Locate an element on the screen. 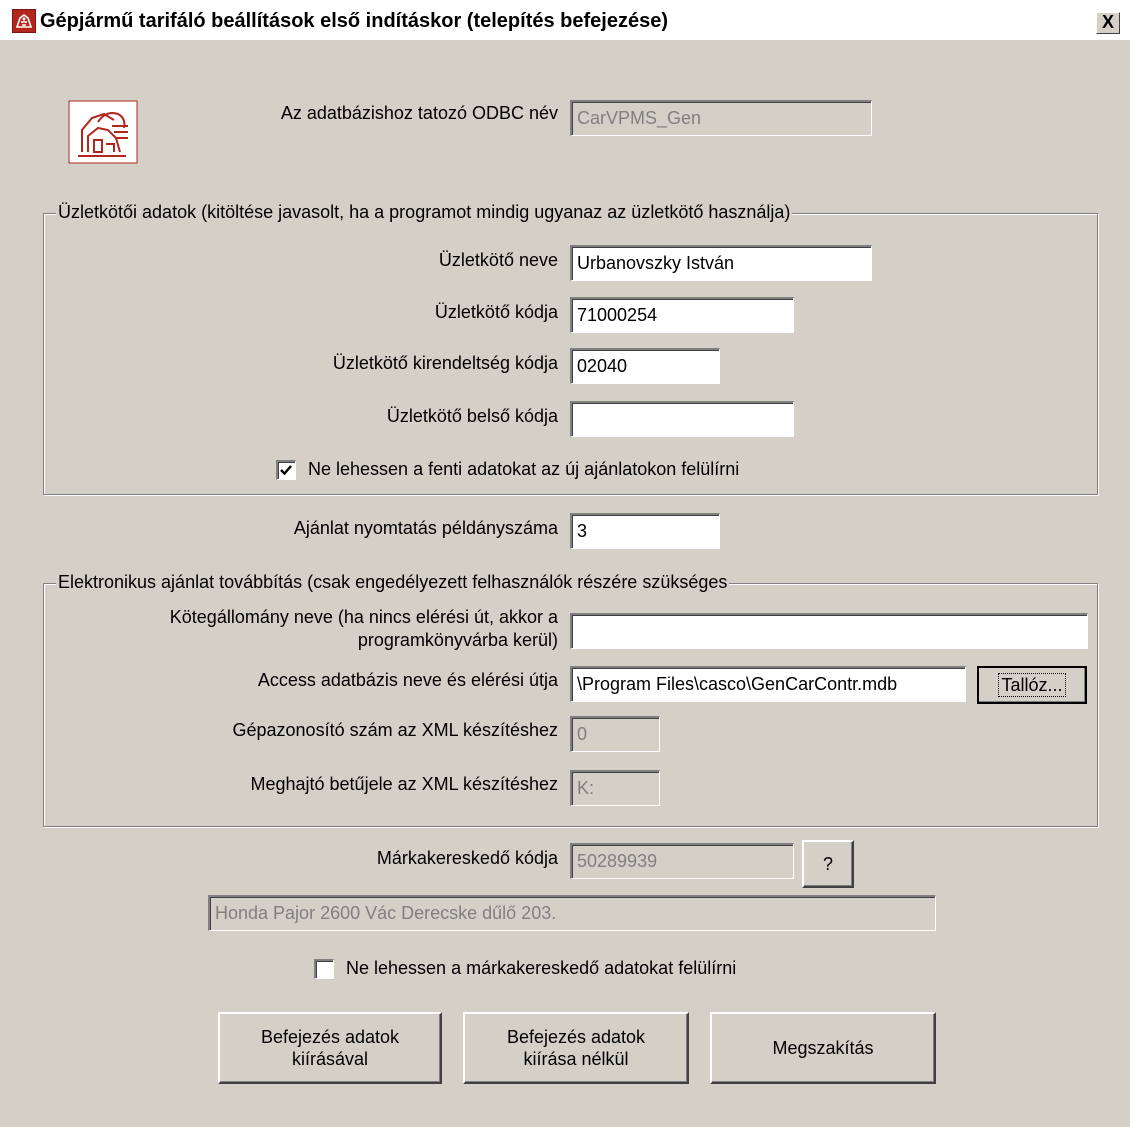 This screenshot has width=1130, height=1127. drive-letter-field: K: is located at coordinates (615, 788).